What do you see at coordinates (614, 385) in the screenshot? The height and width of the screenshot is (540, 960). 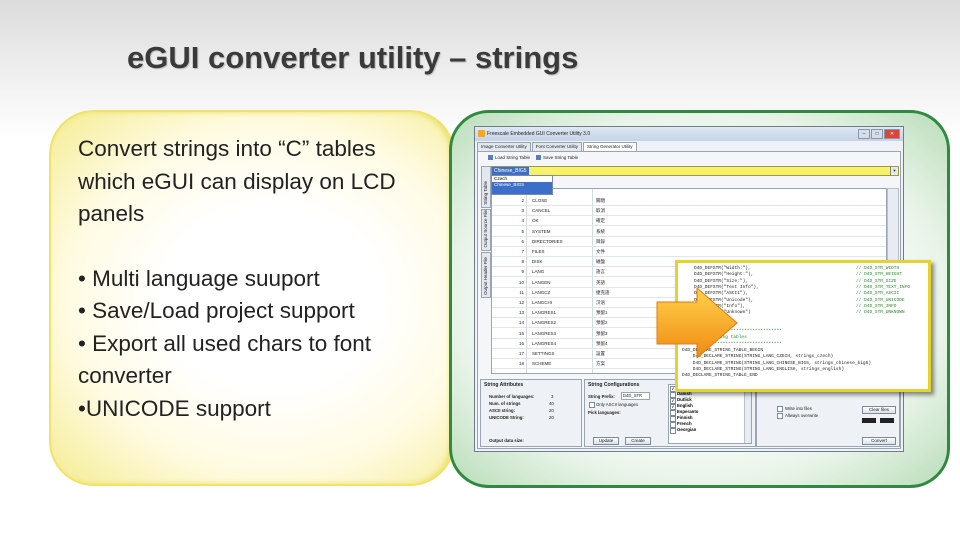 I see `string-config-title: String Configurations` at bounding box center [614, 385].